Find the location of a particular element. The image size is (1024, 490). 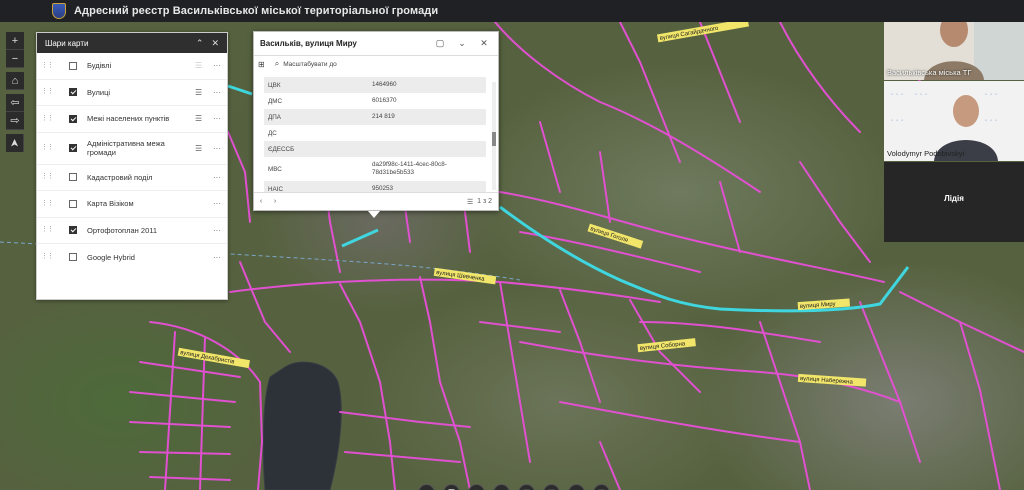

popup-footer: ‹ › ☰ 1 з 2 is located at coordinates (376, 201).